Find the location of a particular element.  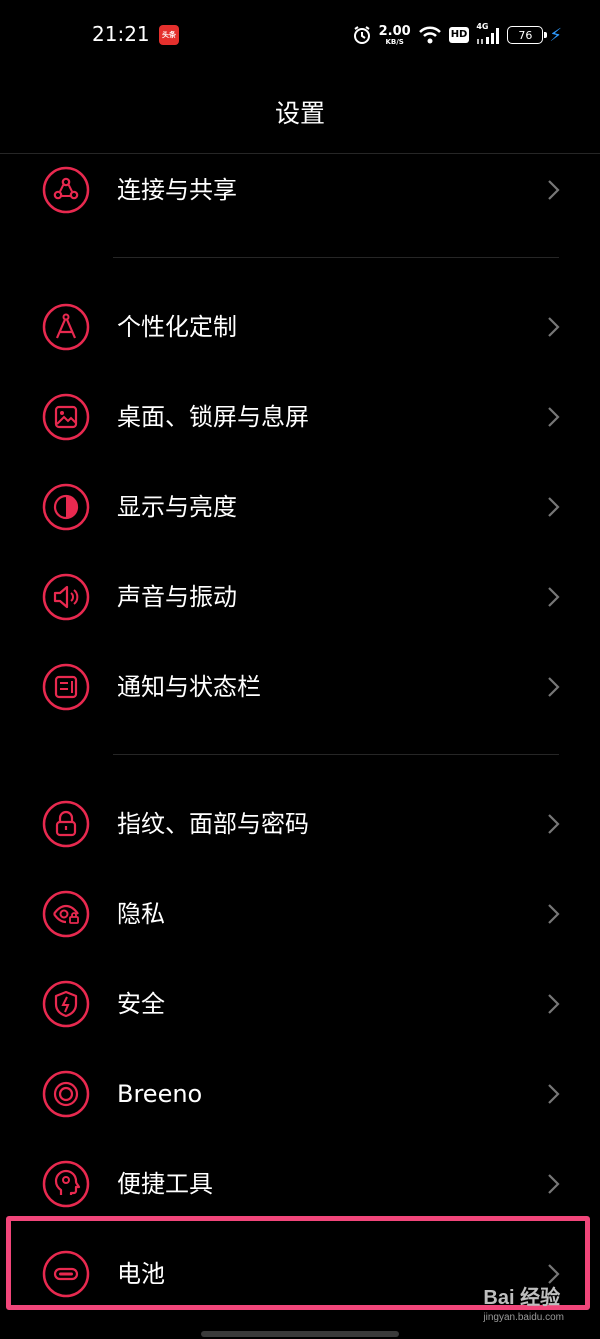

wallpaper-icon is located at coordinates (66, 417).